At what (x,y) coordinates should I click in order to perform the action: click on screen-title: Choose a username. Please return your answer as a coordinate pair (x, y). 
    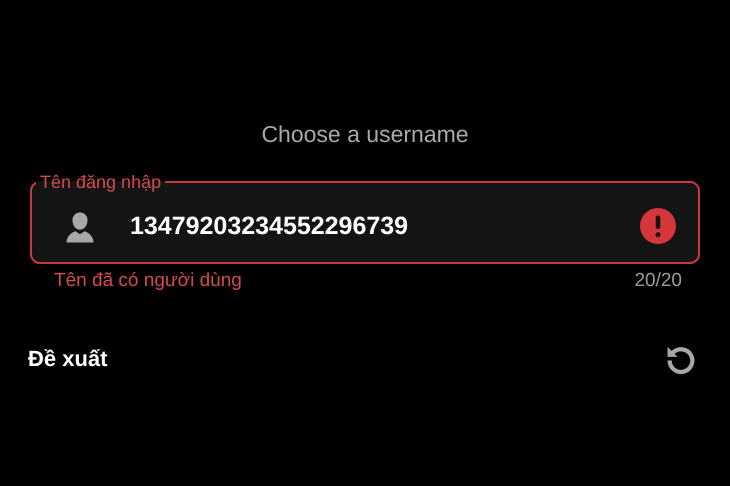
    Looking at the image, I should click on (365, 134).